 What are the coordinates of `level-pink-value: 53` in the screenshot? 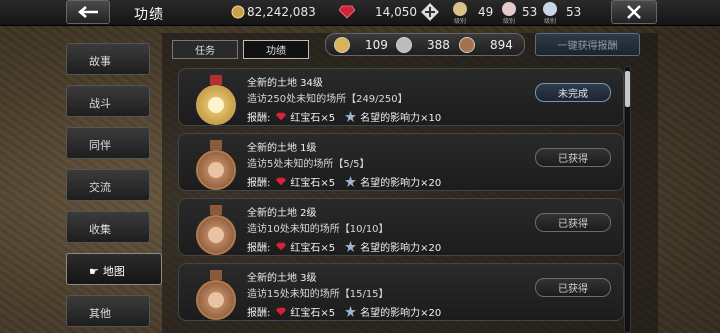 It's located at (530, 12).